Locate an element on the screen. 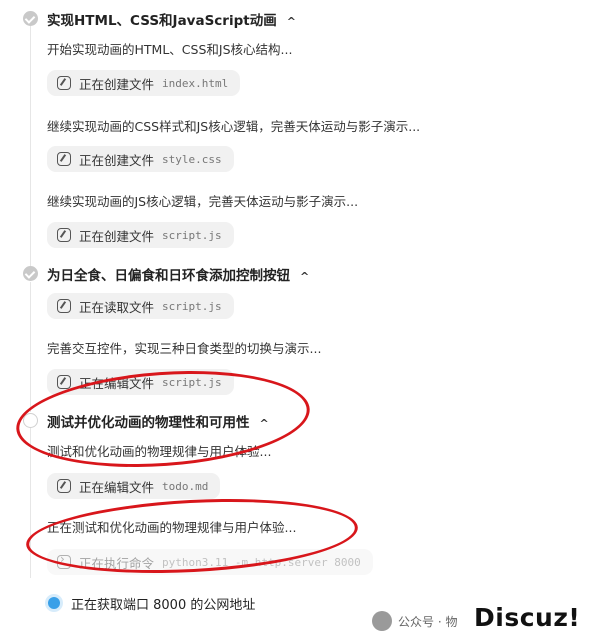  file-action-chip: 正在创建文件 style.css is located at coordinates (140, 159).